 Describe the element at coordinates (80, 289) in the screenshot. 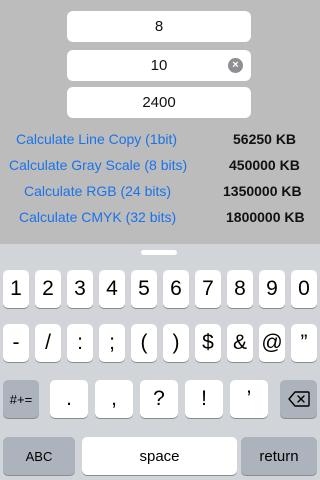

I see `key-3: 3` at that location.